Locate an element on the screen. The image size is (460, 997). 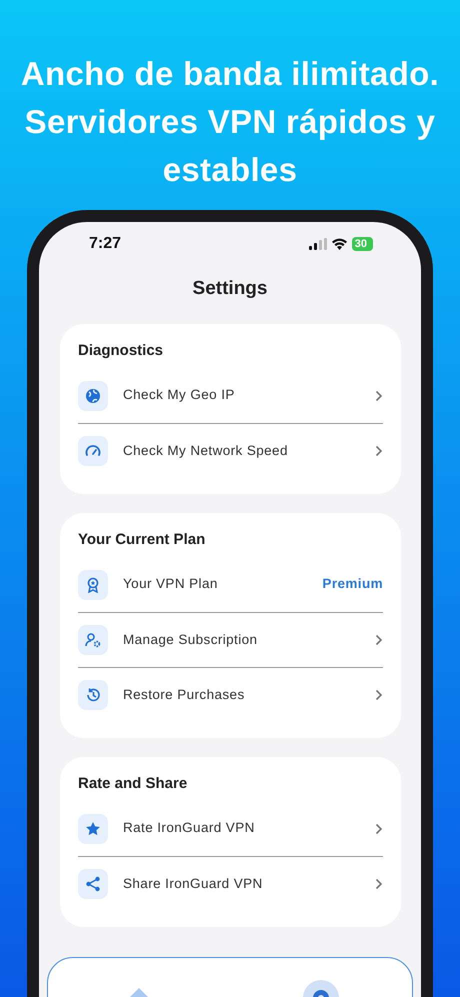
headline: Ancho de banda ilimitado. Servidores VPN rápidos y estables is located at coordinates (230, 122).